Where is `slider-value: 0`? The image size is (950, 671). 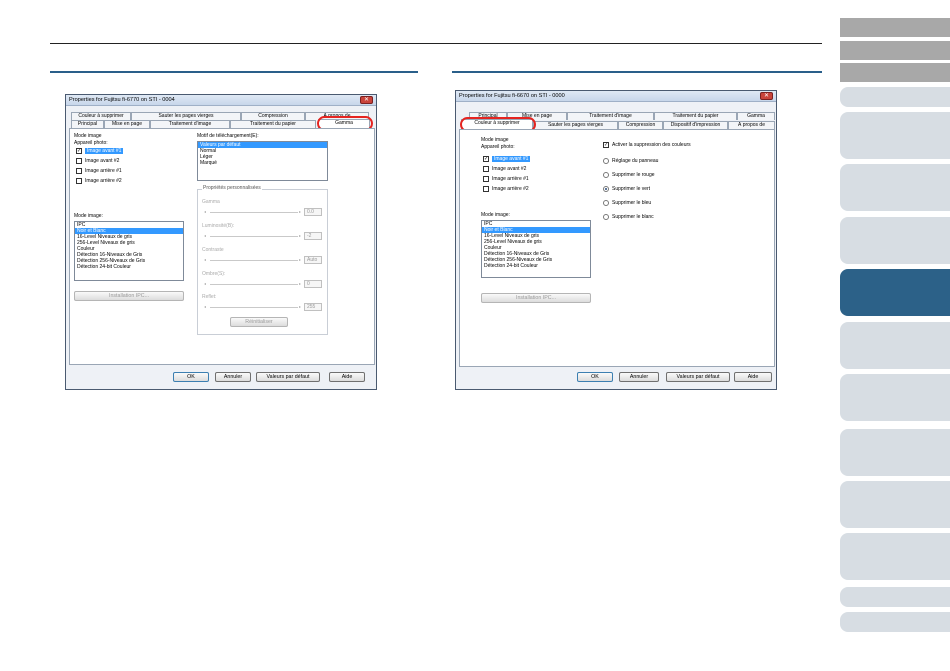
slider-value: 0 is located at coordinates (313, 284).